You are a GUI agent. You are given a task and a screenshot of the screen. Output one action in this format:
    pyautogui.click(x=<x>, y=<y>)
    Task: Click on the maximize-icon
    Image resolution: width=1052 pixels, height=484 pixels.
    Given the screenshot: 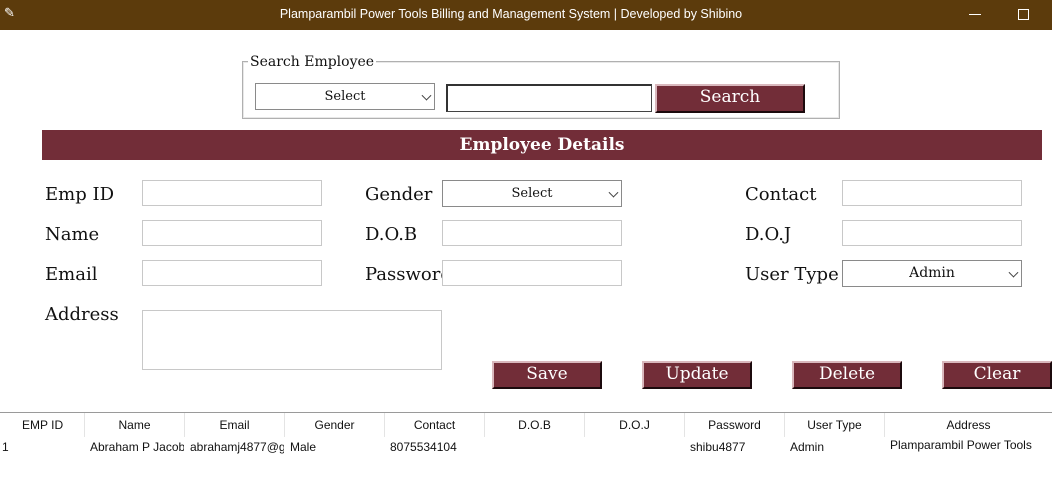 What is the action you would take?
    pyautogui.click(x=1023, y=14)
    